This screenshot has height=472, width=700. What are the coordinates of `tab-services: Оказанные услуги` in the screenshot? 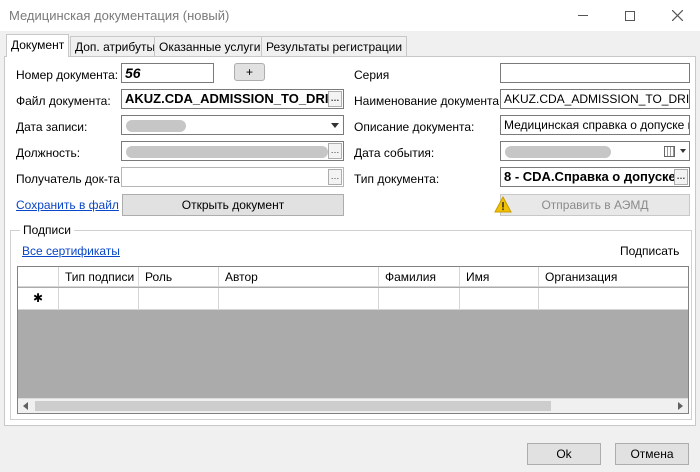 It's located at (210, 46).